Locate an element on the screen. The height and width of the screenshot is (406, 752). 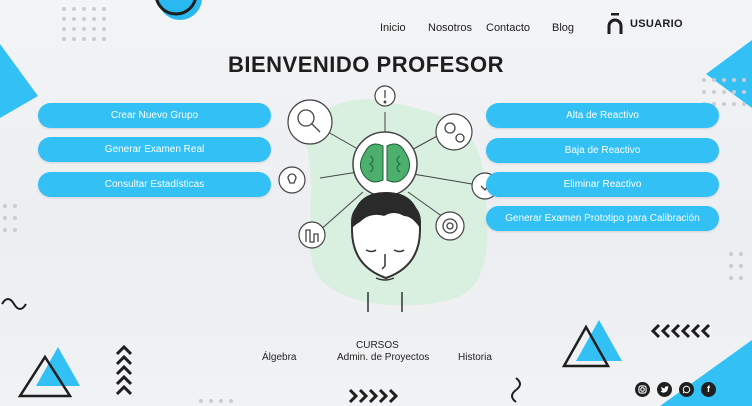
nav-contacto: Contacto is located at coordinates (508, 28).